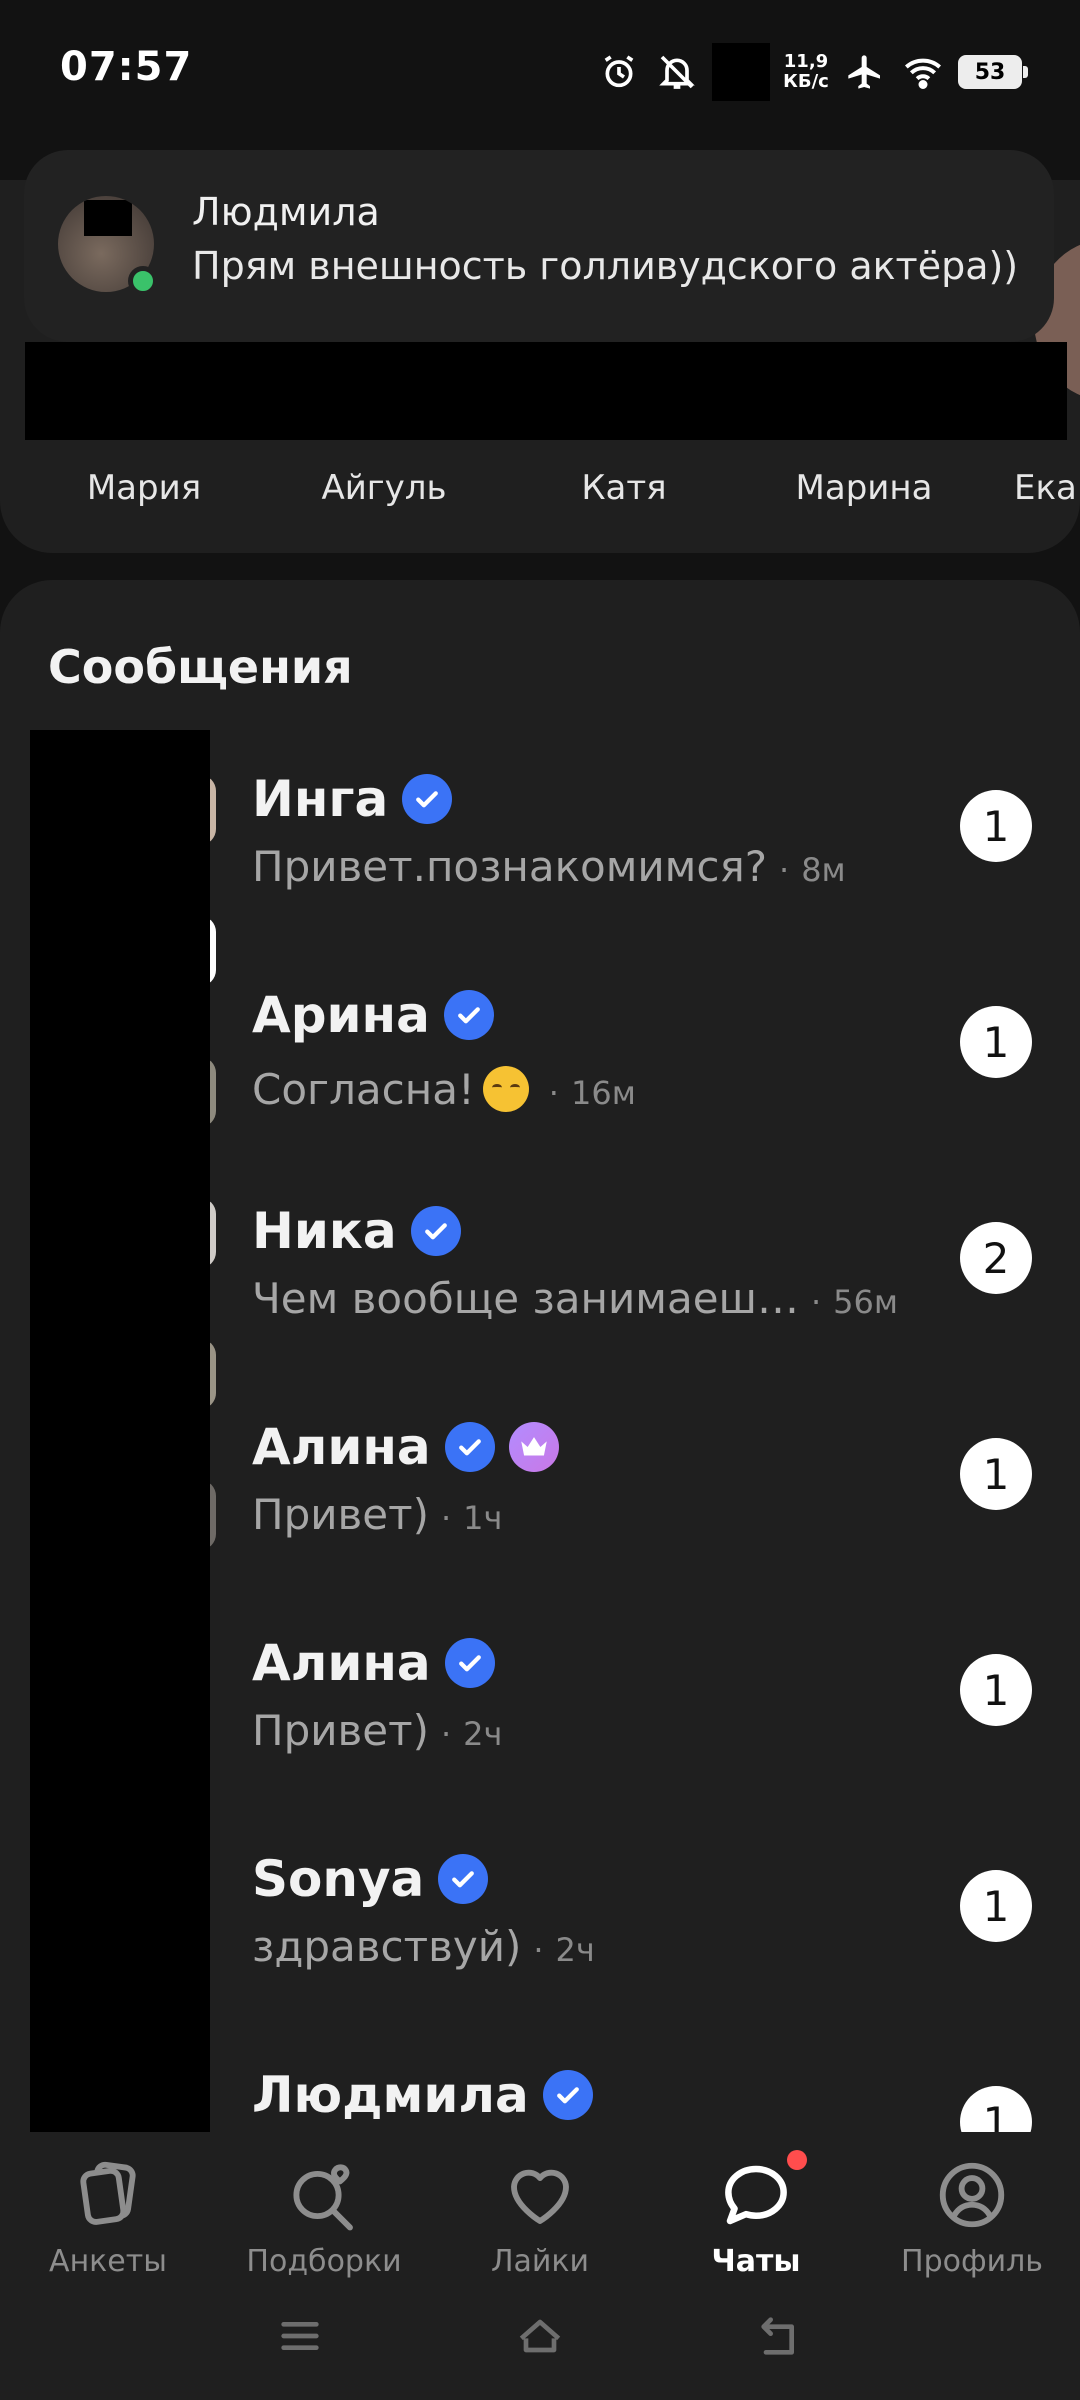 The width and height of the screenshot is (1080, 2400). Describe the element at coordinates (108, 2261) in the screenshot. I see `nav-label: Анкеты` at that location.